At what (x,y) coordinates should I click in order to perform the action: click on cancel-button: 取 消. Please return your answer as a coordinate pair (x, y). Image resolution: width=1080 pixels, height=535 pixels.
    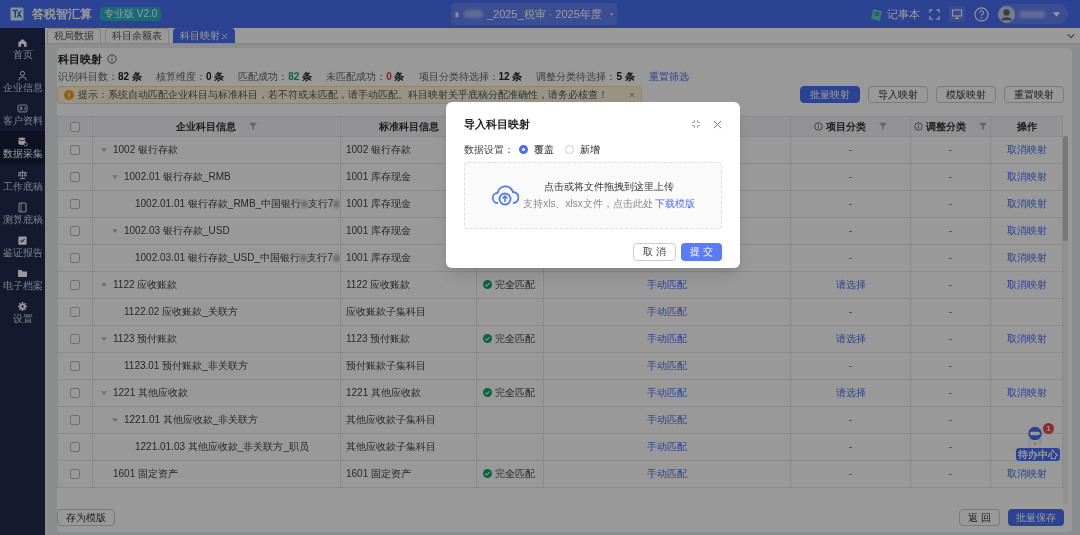
    Looking at the image, I should click on (655, 251).